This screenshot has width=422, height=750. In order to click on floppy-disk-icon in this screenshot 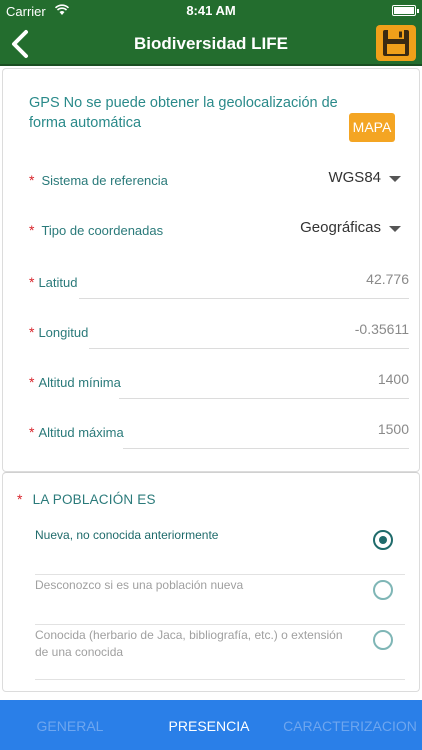, I will do `click(396, 47)`.